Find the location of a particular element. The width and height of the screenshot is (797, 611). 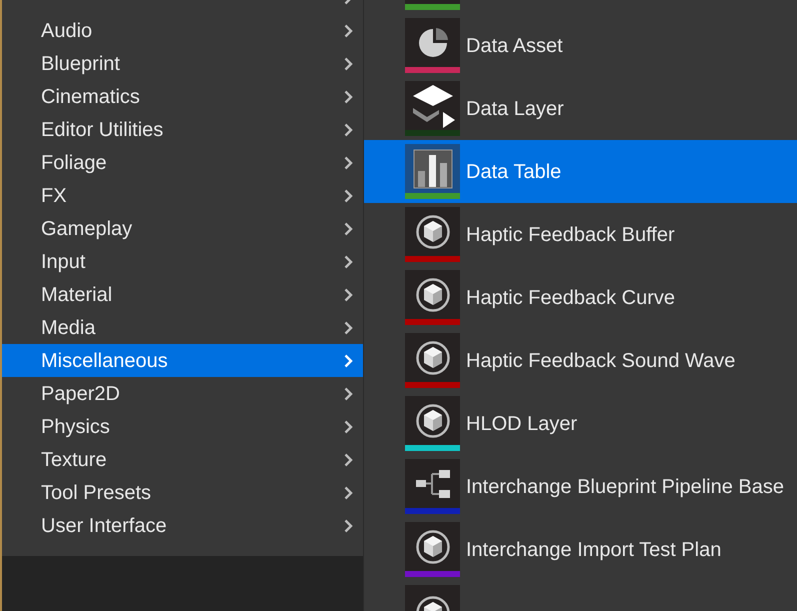

category-item: Editor Utilities is located at coordinates (182, 129).